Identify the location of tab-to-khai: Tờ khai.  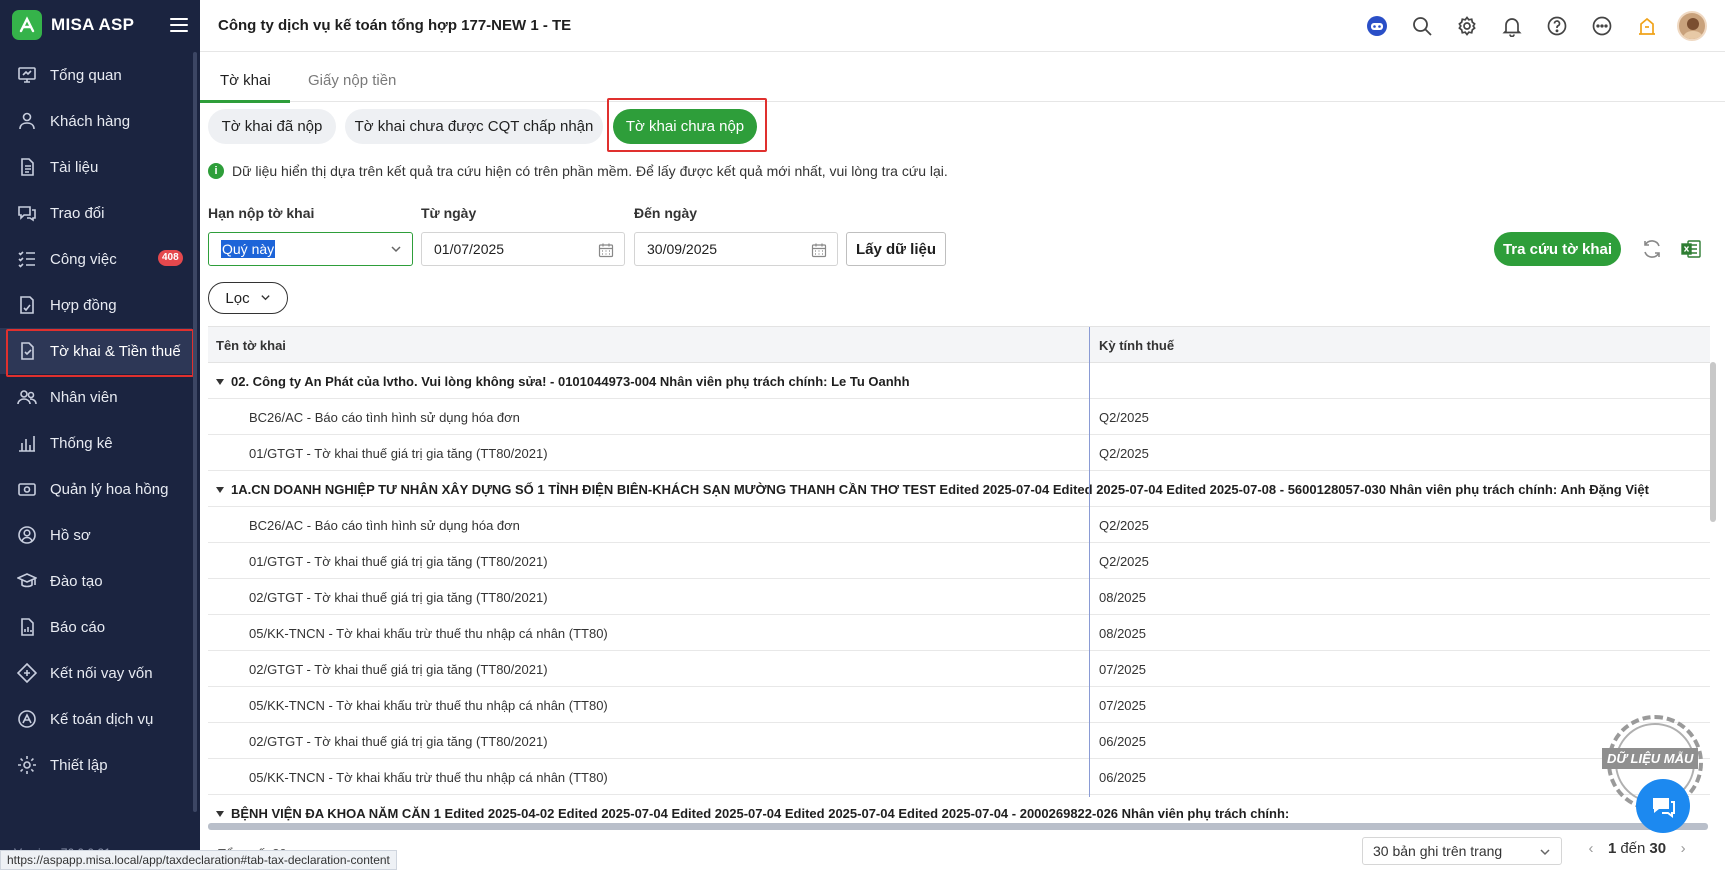
(245, 80).